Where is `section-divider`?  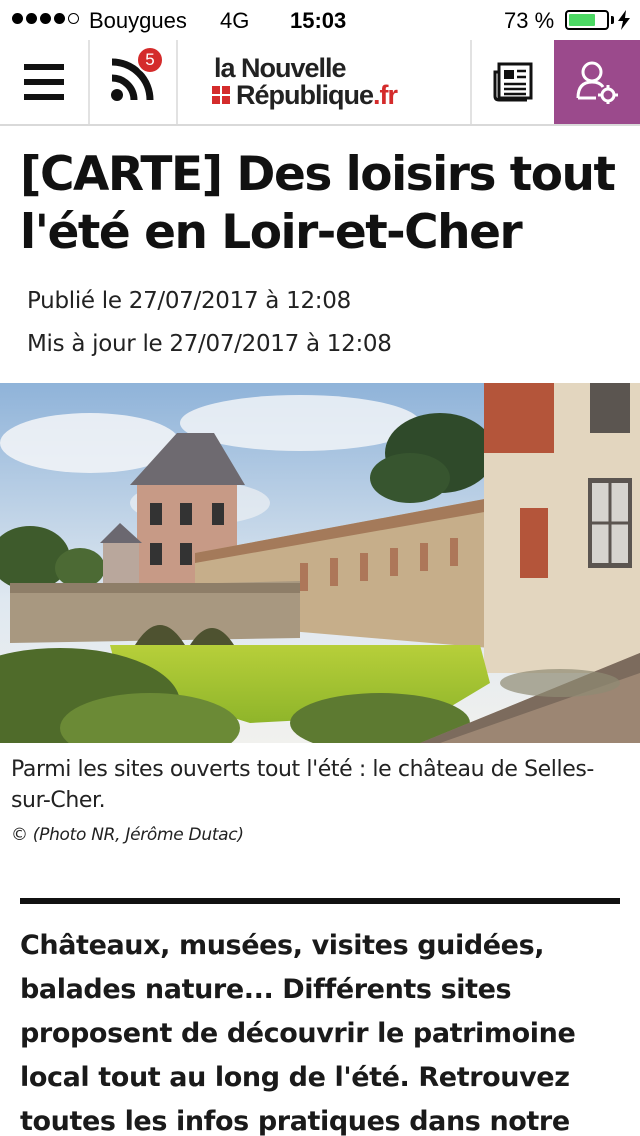
section-divider is located at coordinates (320, 901).